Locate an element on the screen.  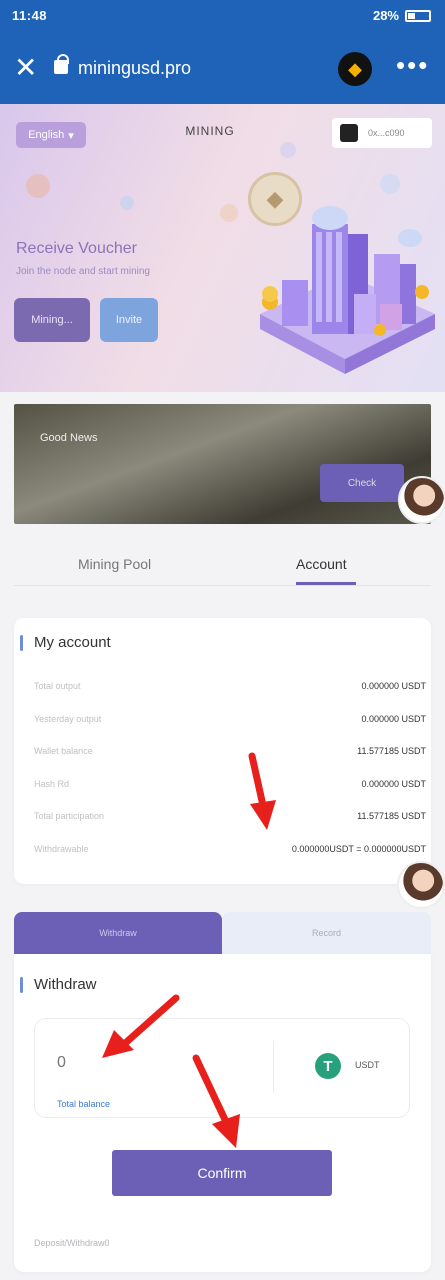
url-text: miningusd.pro is located at coordinates (135, 68).